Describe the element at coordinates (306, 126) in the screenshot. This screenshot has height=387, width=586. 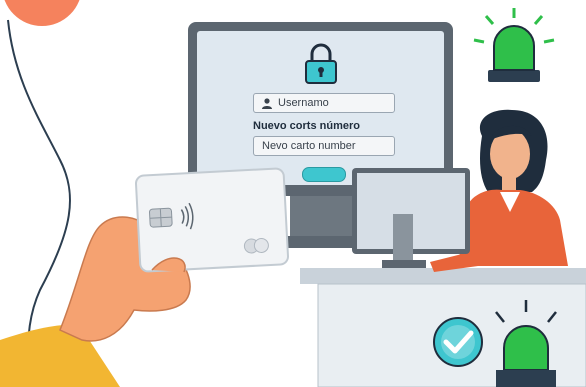
I see `card-number-label: Nuevo corts número` at that location.